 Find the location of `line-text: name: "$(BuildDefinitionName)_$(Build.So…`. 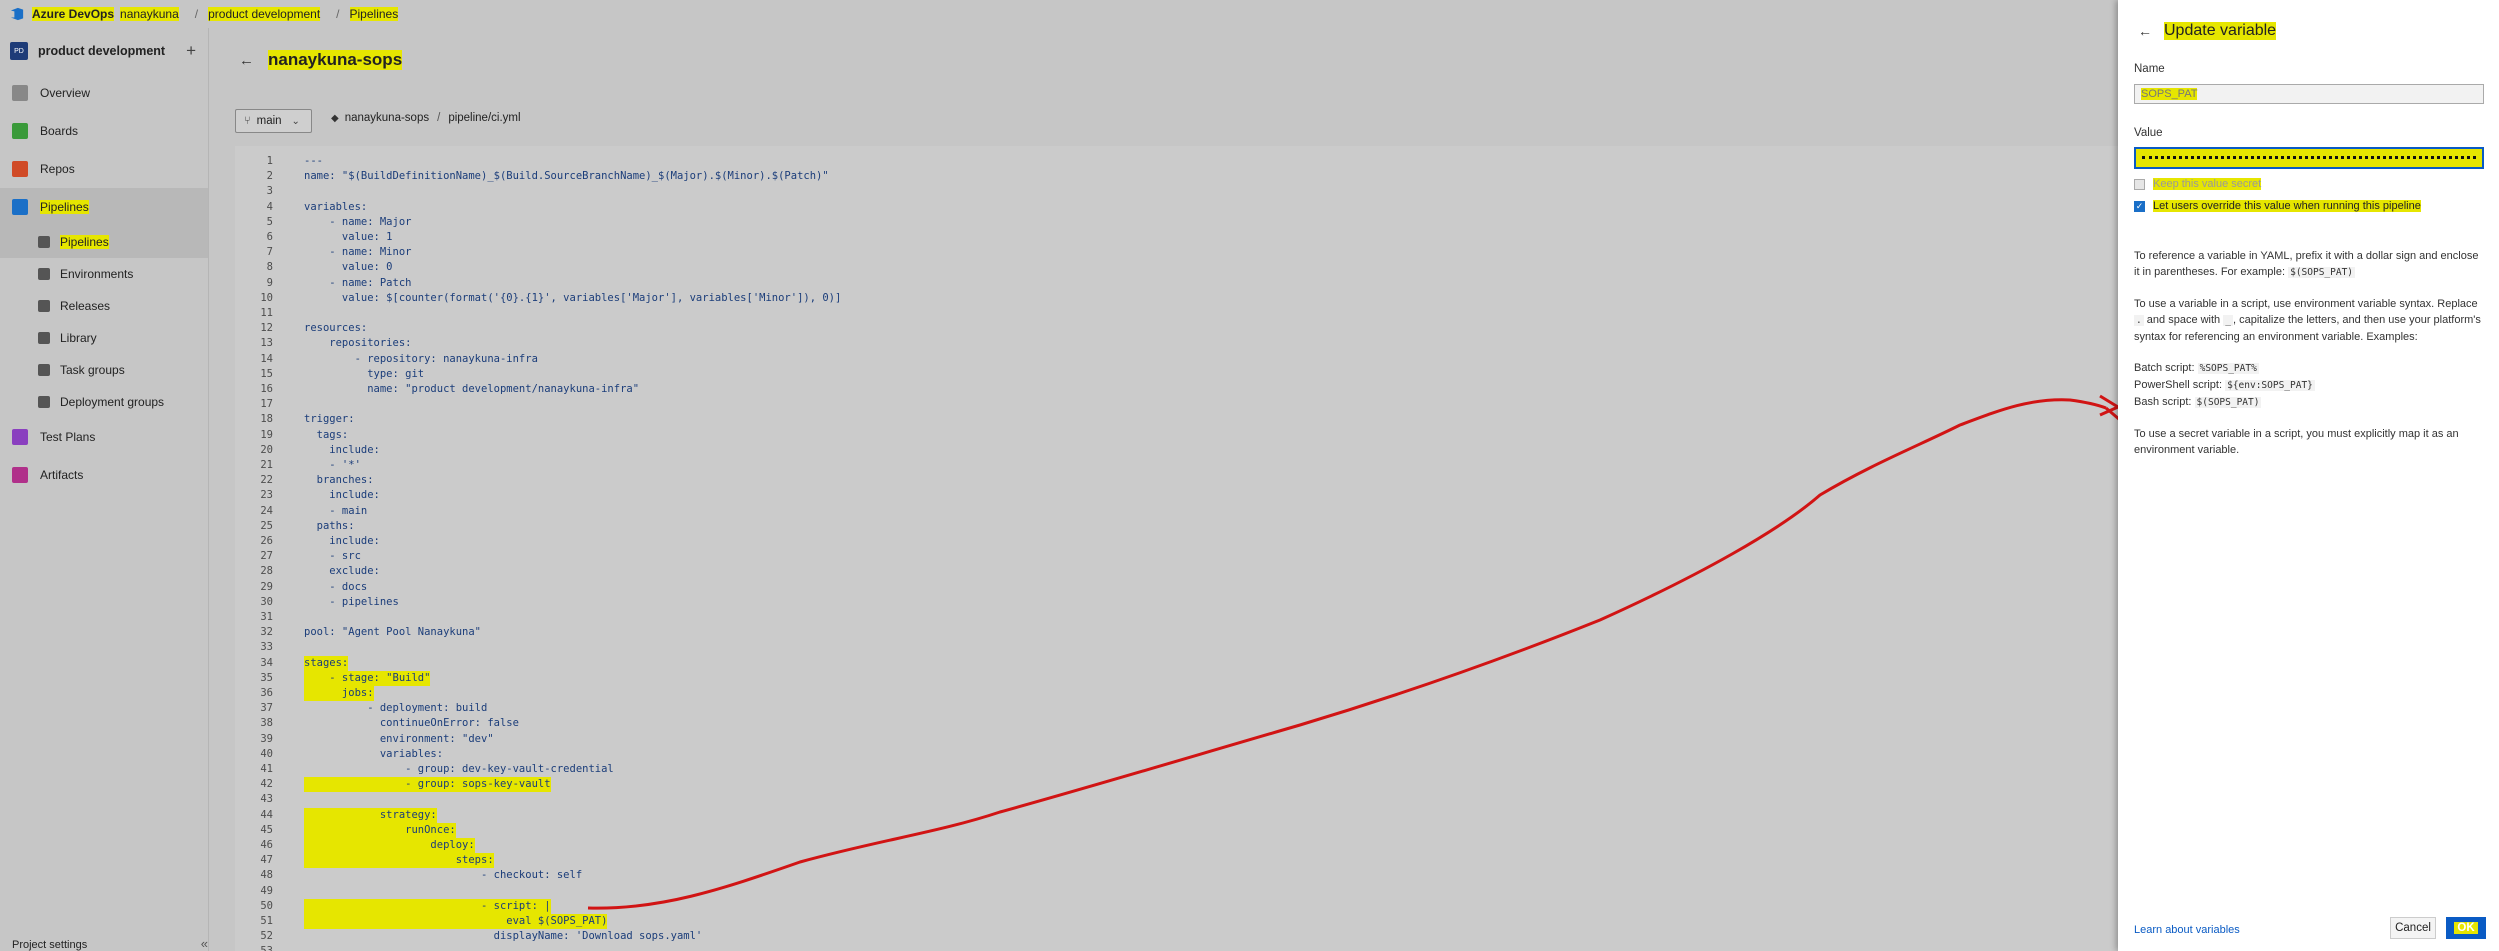

line-text: name: "$(BuildDefinitionName)_$(Build.So… is located at coordinates (566, 176).